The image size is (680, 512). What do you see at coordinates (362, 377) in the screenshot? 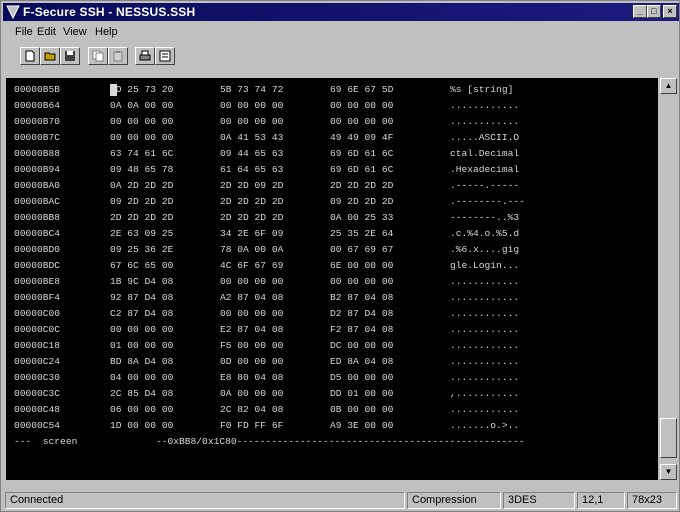
I see `hex-group-3: D5 00 00 00` at bounding box center [362, 377].